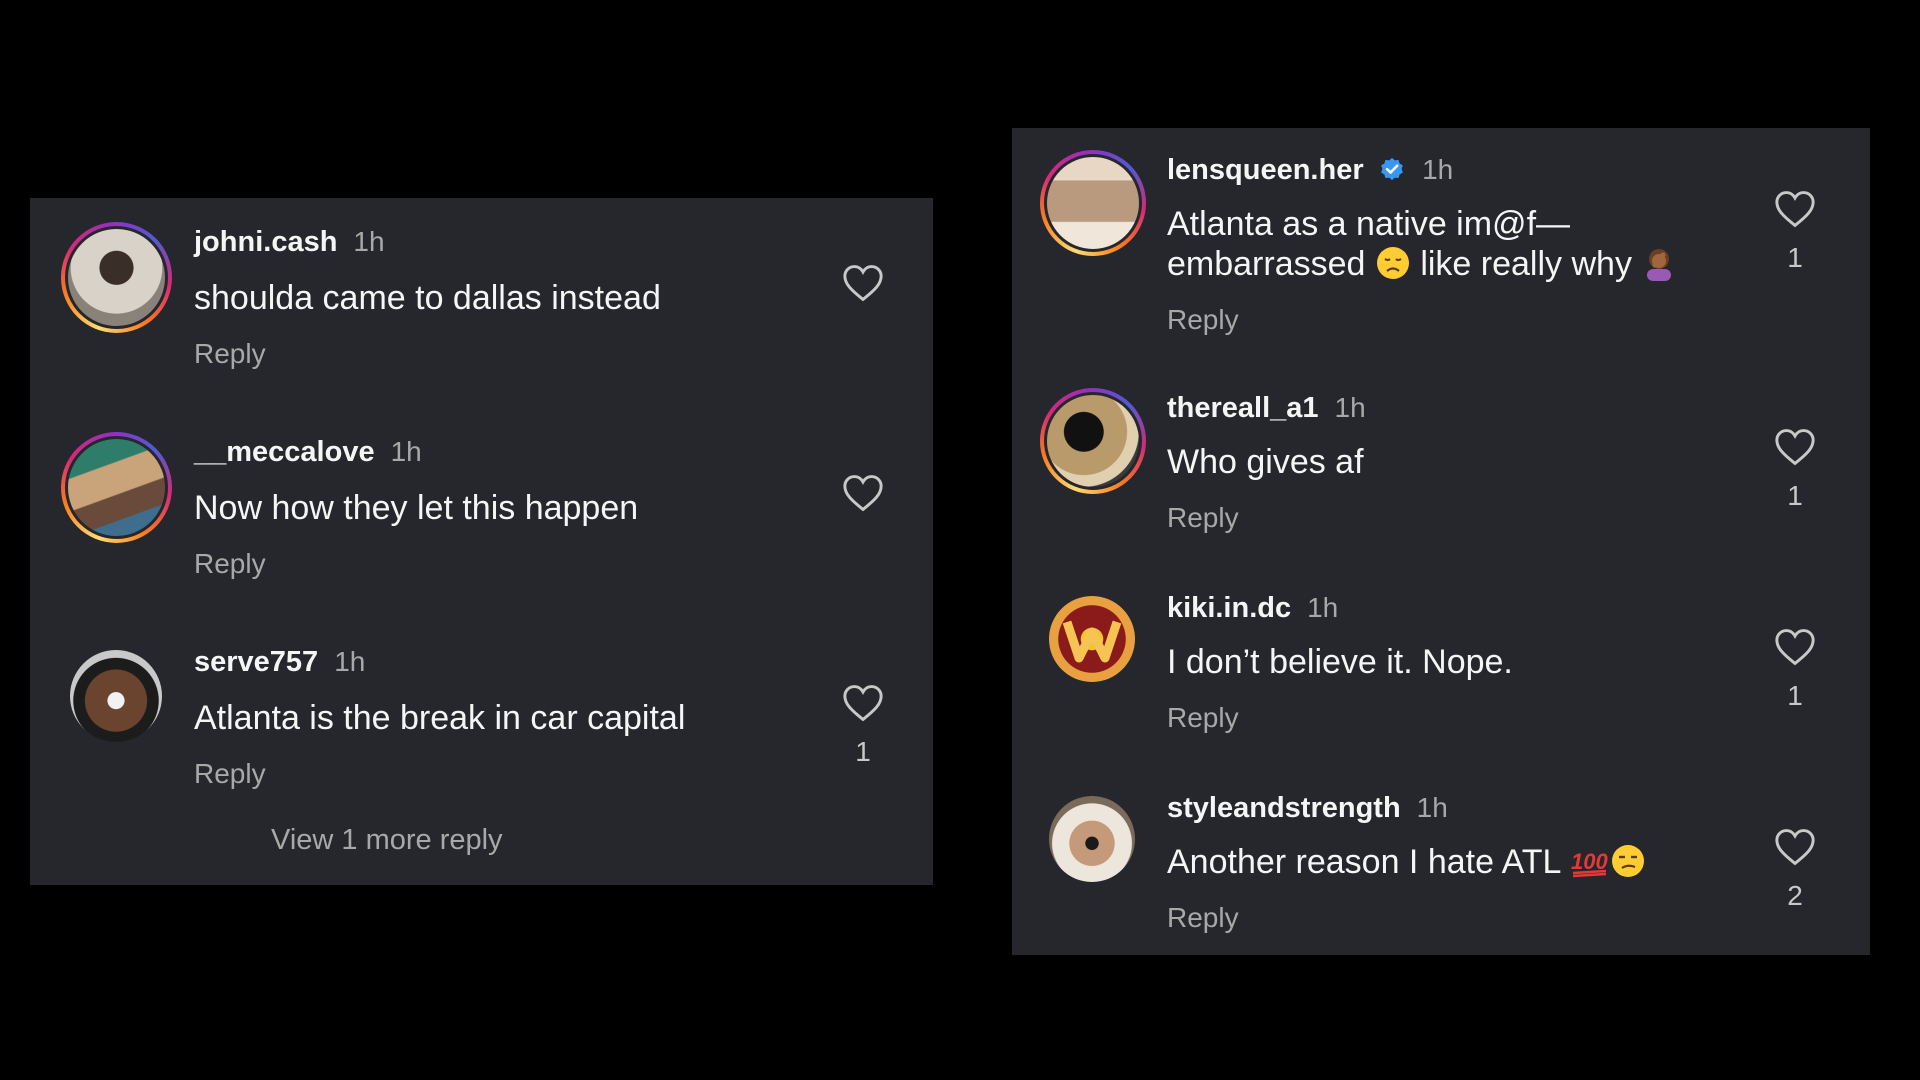 The image size is (1920, 1080). I want to click on username: johni.cash, so click(265, 242).